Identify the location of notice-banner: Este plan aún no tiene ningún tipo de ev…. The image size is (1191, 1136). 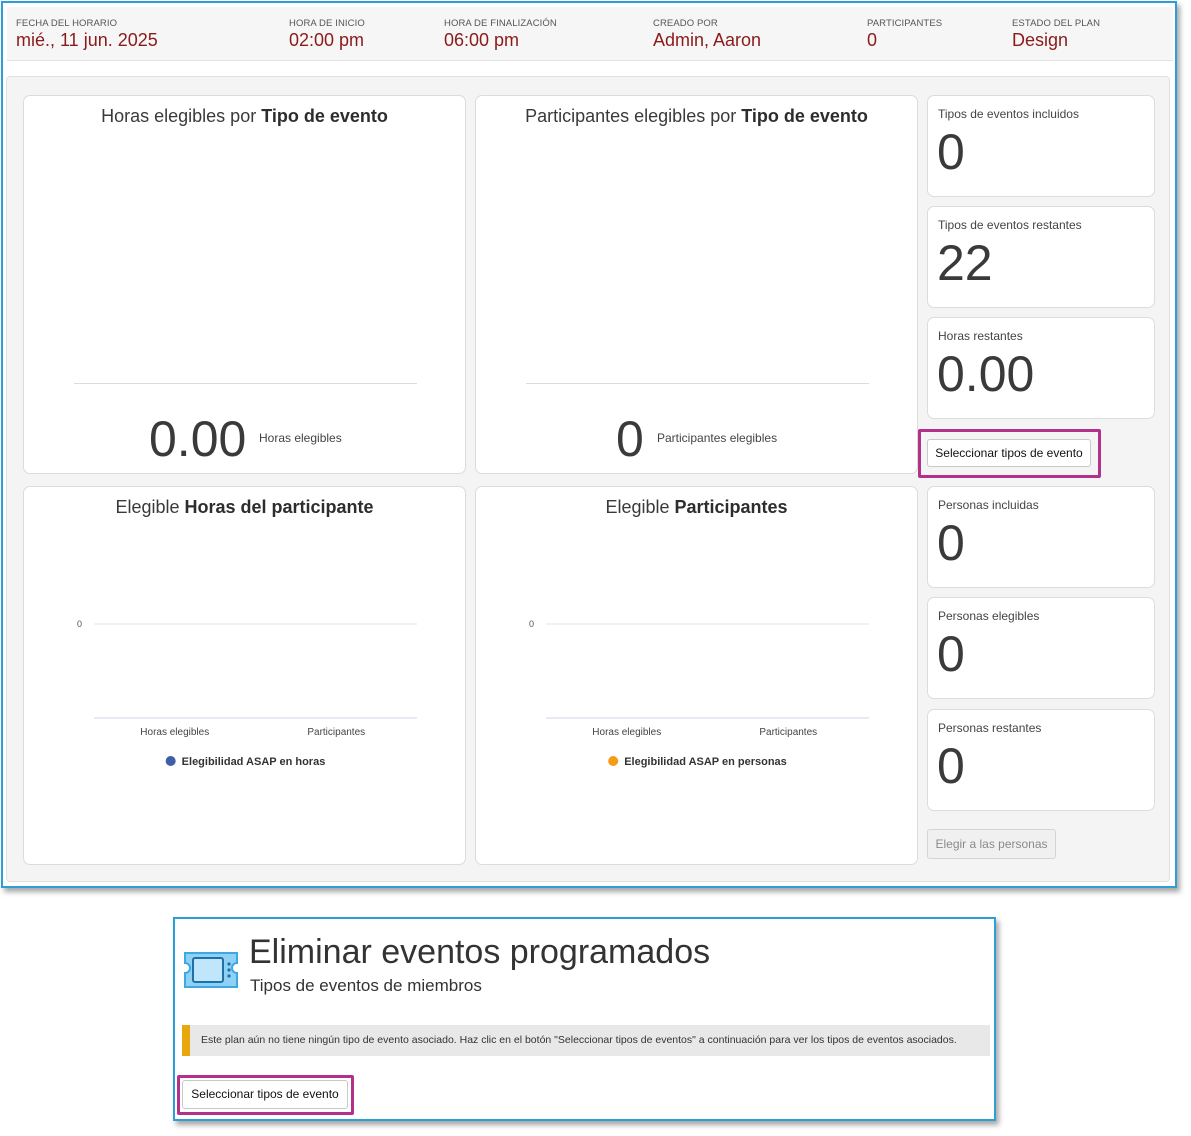
(586, 1040).